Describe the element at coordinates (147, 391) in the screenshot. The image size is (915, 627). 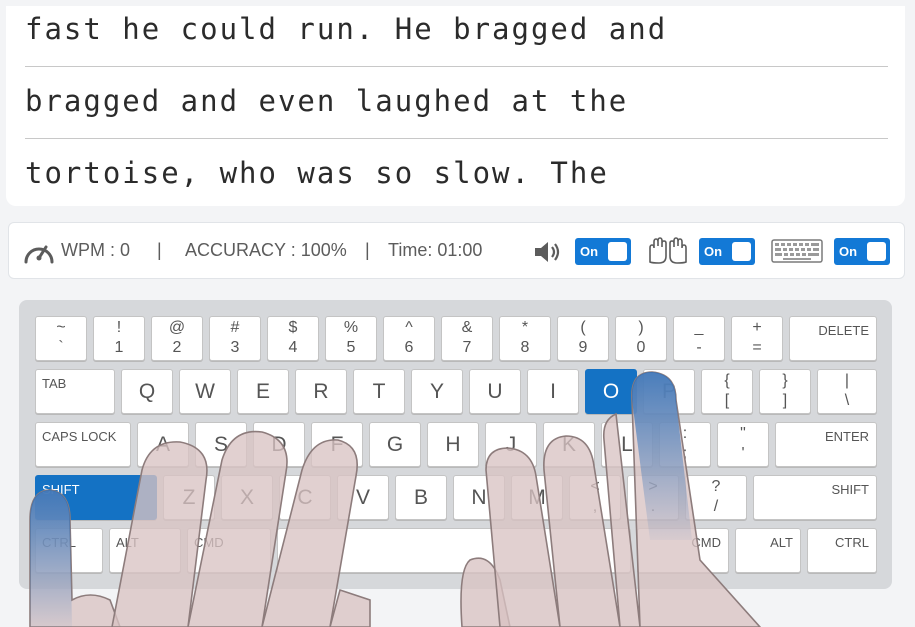
I see `key-q: Q` at that location.